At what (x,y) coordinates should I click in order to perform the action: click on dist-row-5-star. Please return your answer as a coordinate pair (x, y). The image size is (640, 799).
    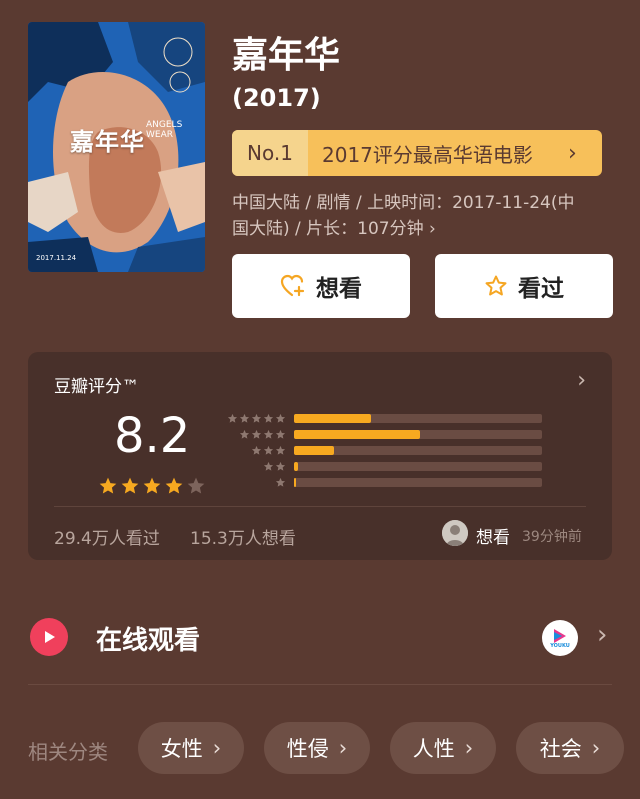
    Looking at the image, I should click on (383, 418).